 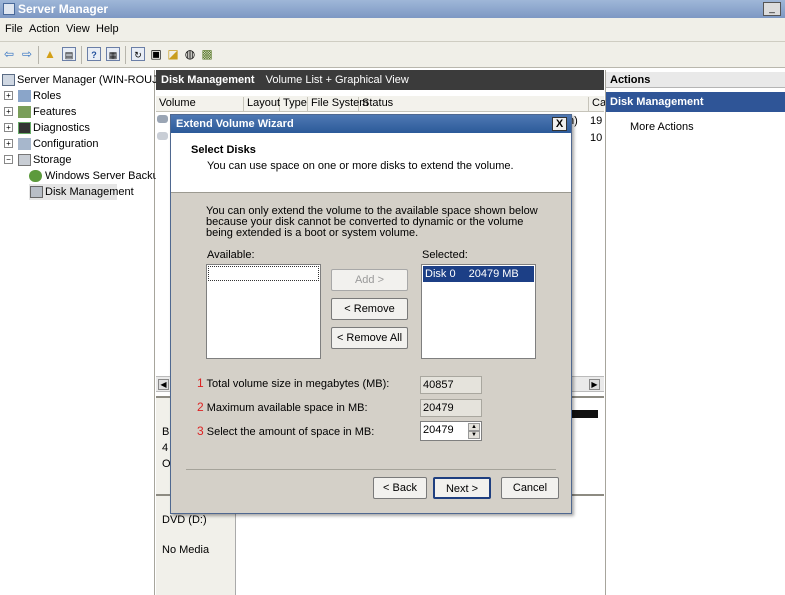 I want to click on column-status: Status, so click(x=474, y=104).